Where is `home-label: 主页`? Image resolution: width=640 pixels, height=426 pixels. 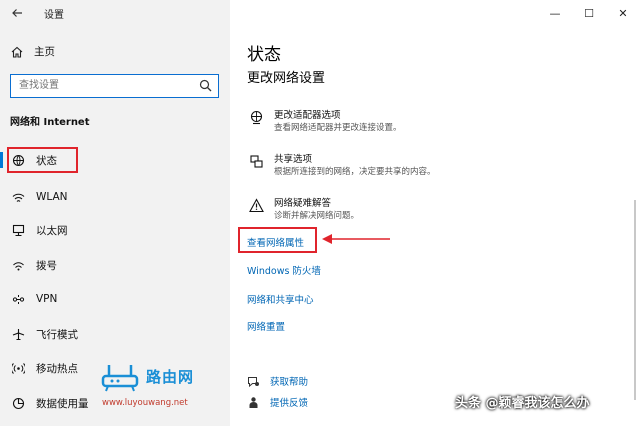
home-label: 主页 is located at coordinates (44, 52).